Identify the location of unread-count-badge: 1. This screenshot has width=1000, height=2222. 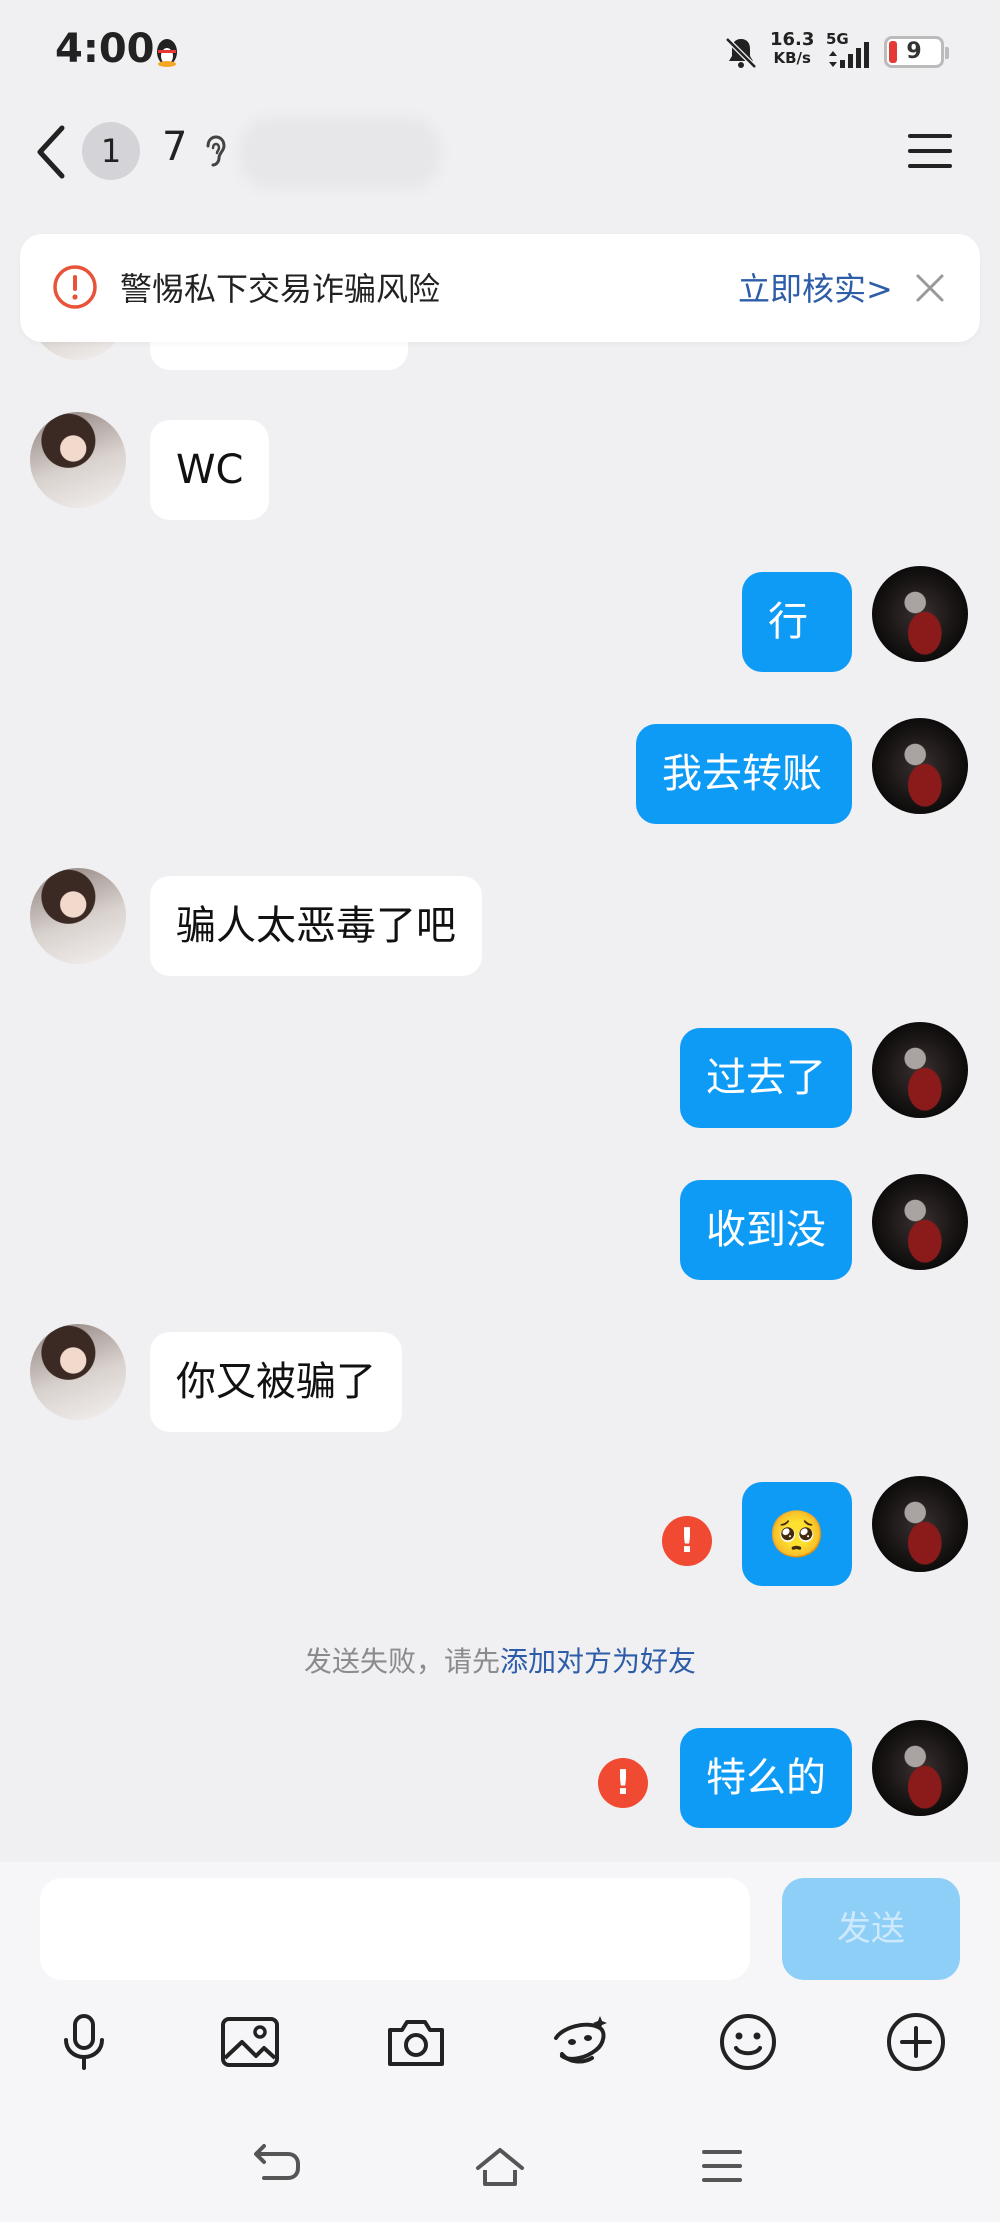
(111, 151).